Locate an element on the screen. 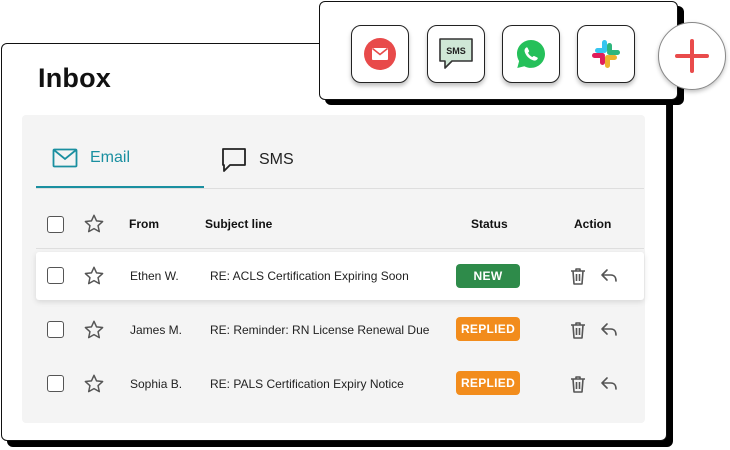  page-title: Inbox is located at coordinates (74, 78).